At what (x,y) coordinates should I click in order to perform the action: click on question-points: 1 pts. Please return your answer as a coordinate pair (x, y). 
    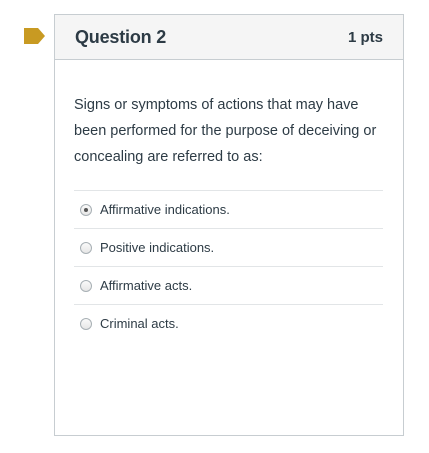
    Looking at the image, I should click on (365, 37).